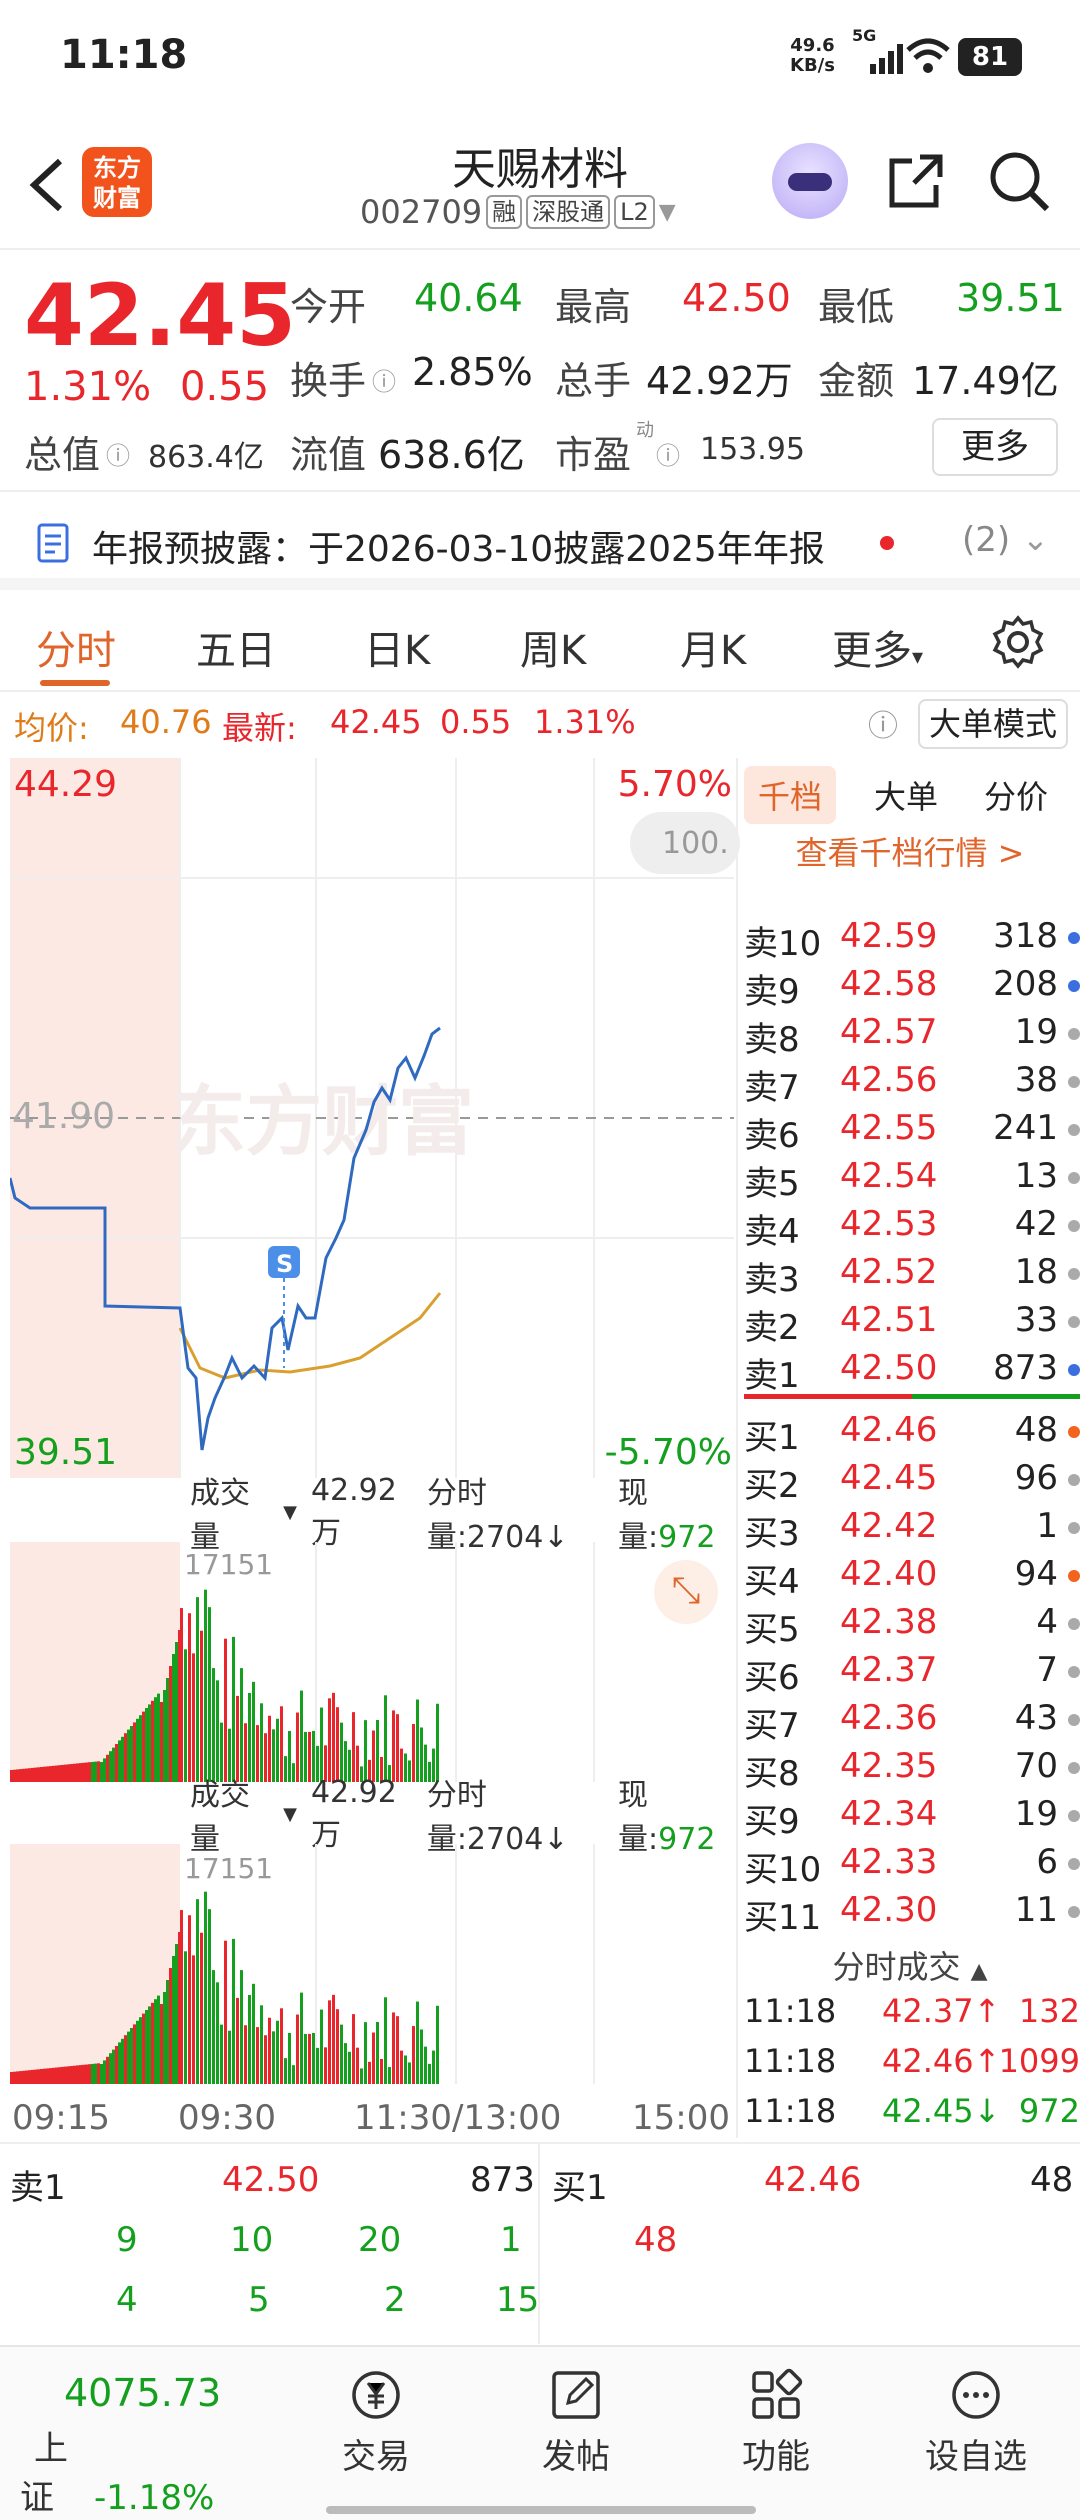 The image size is (1080, 2520). What do you see at coordinates (290, 1512) in the screenshot?
I see `caret-down-icon: ▼` at bounding box center [290, 1512].